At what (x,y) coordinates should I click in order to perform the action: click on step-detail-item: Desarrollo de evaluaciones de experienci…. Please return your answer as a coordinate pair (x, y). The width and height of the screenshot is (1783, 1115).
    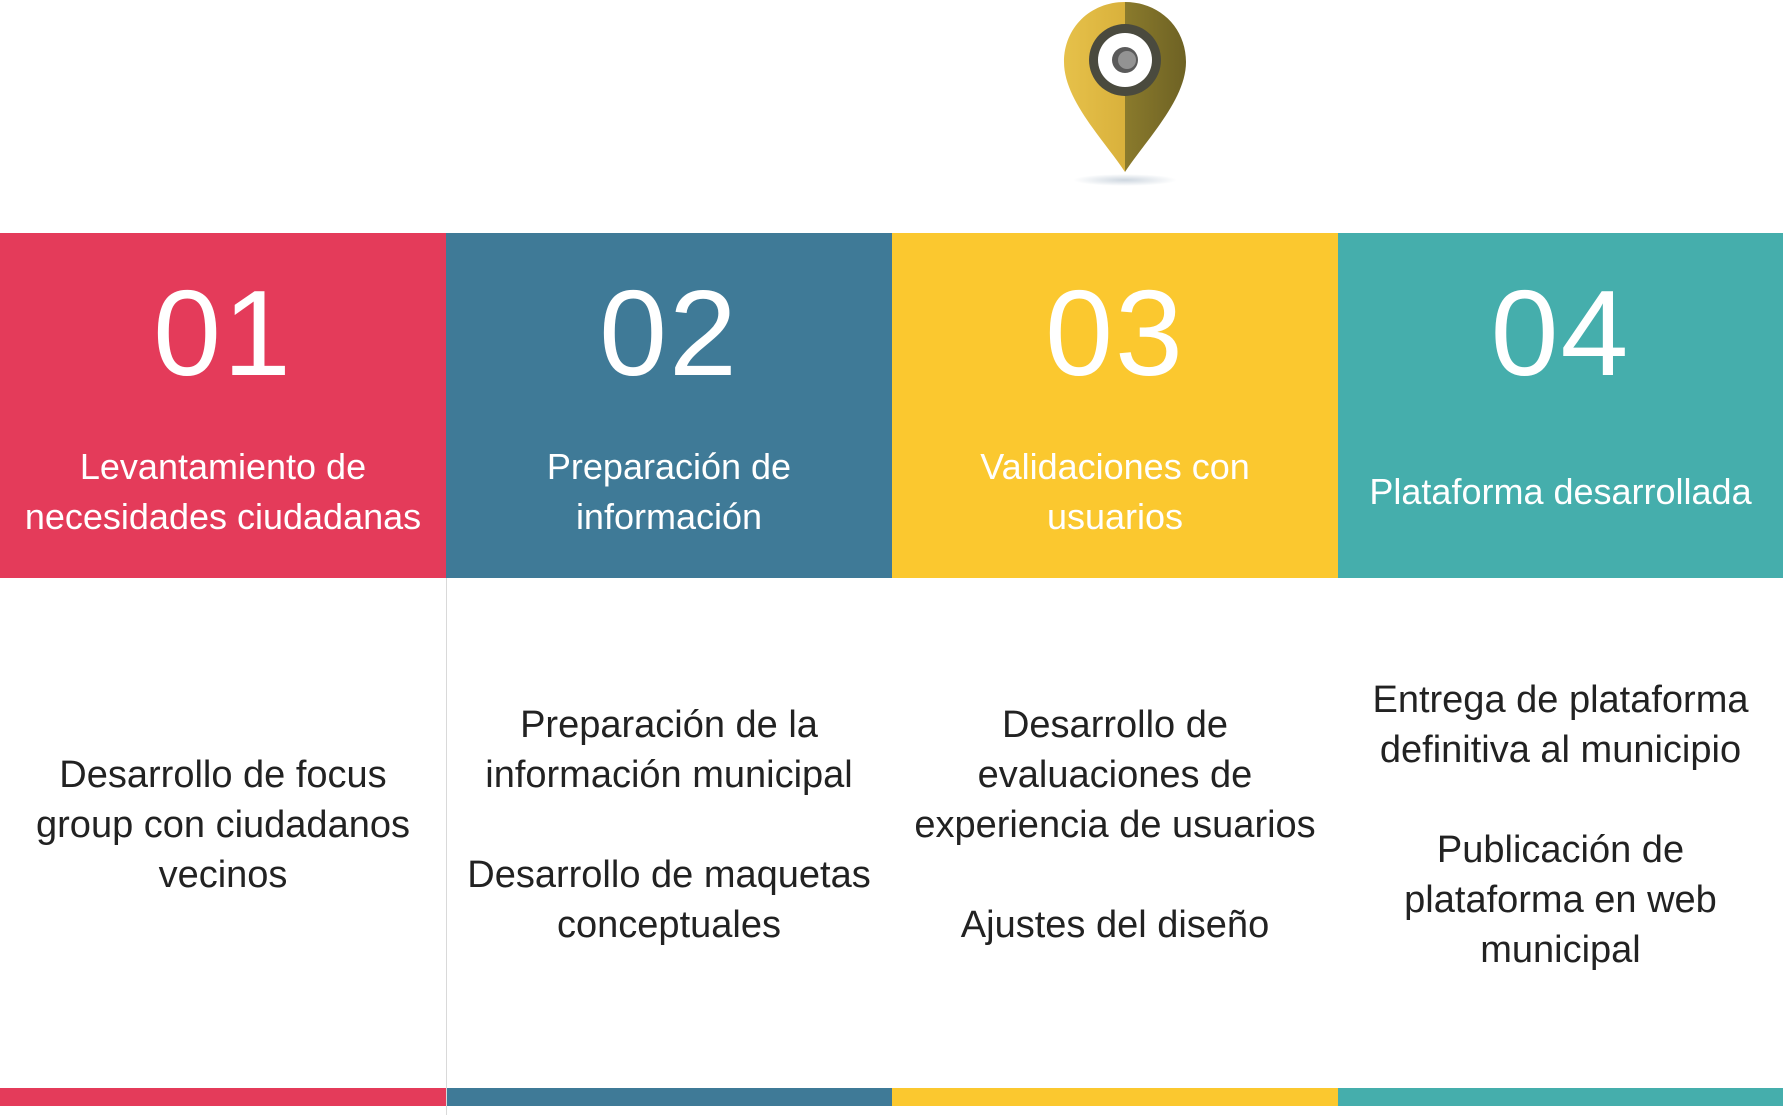
    Looking at the image, I should click on (1115, 775).